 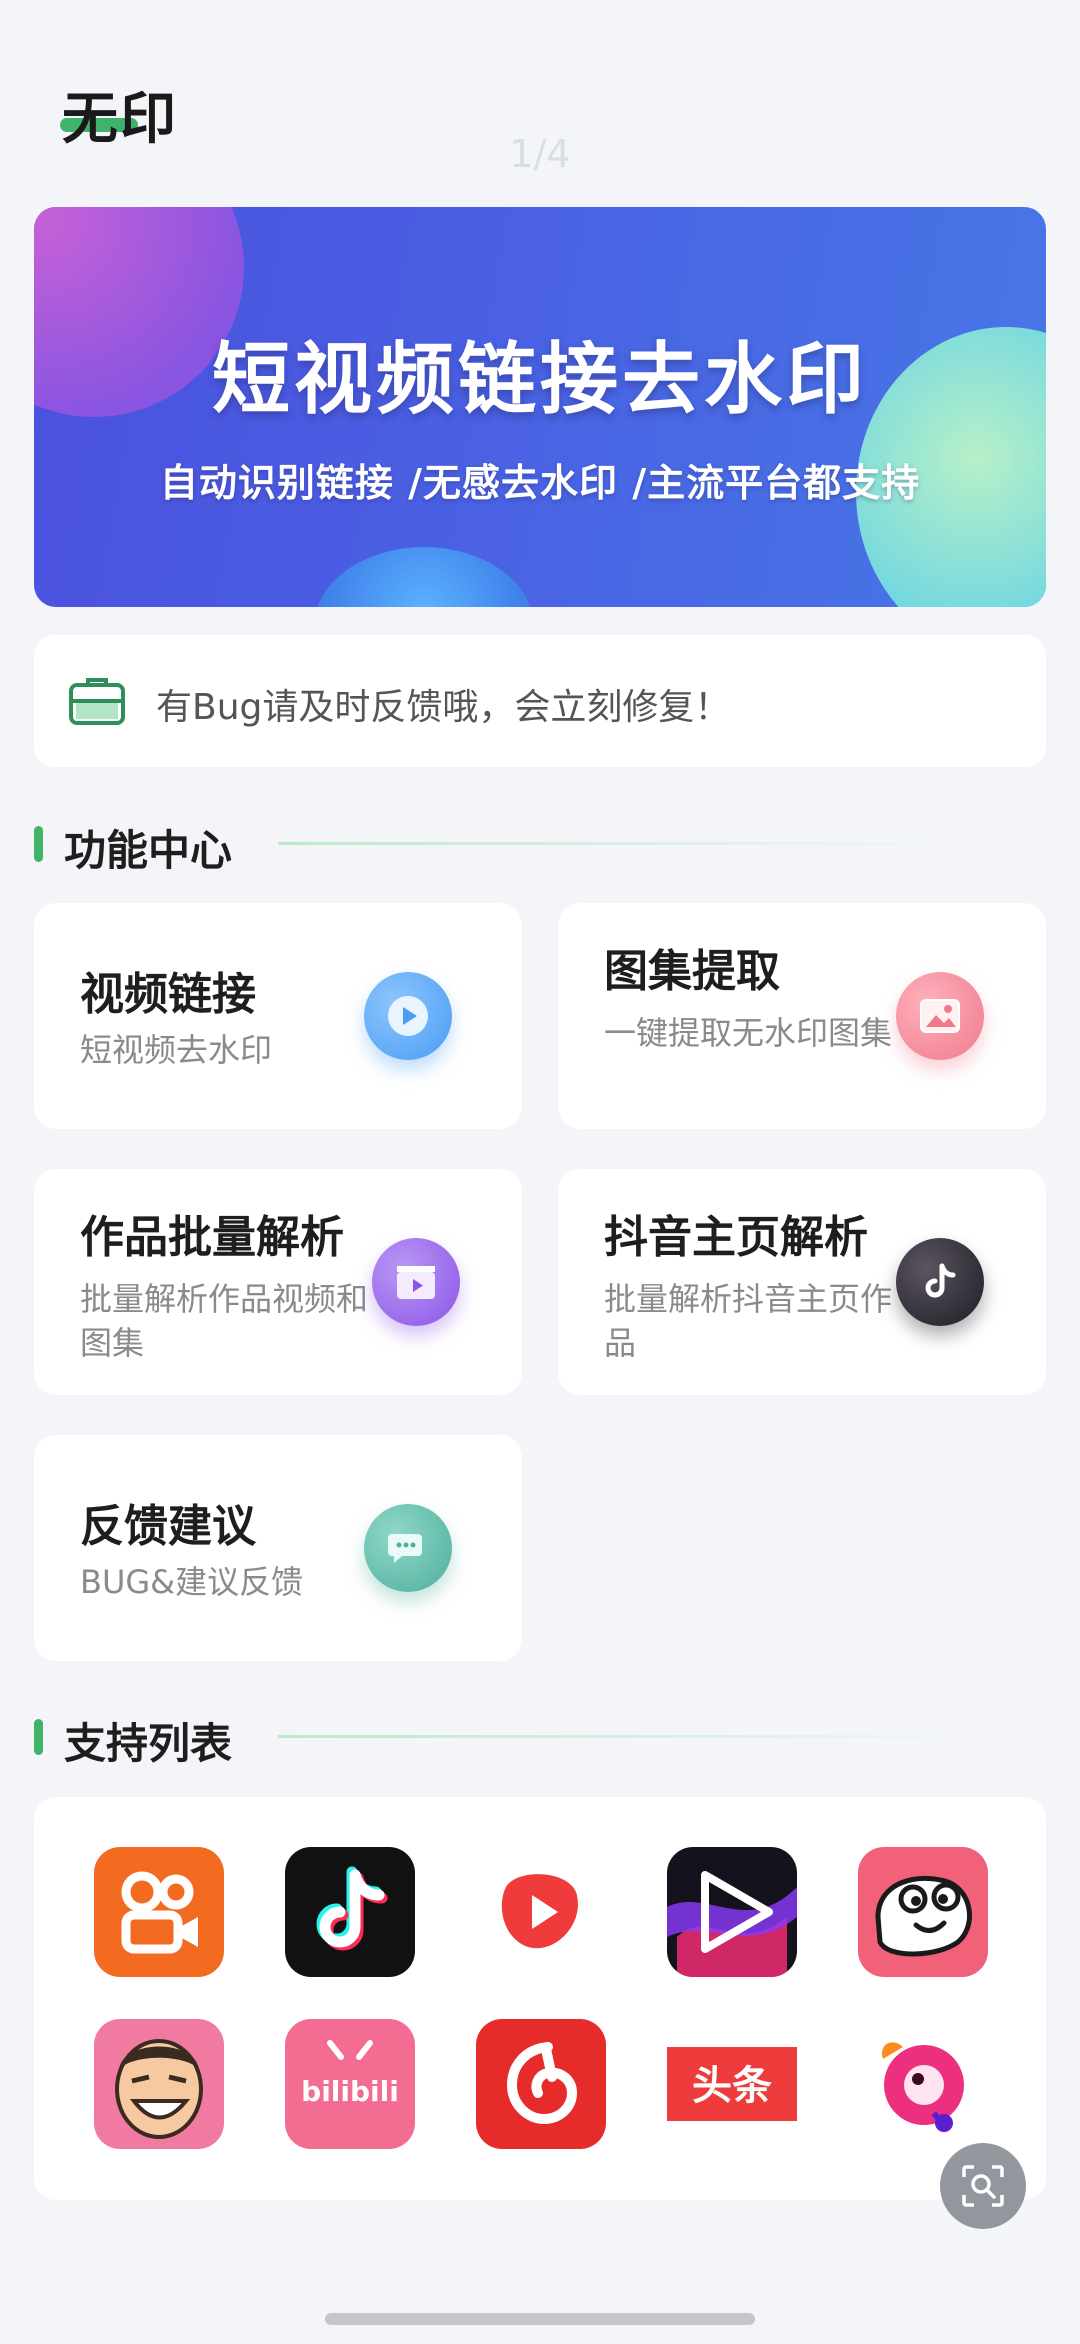 What do you see at coordinates (424, 577) in the screenshot?
I see `banner-decoration` at bounding box center [424, 577].